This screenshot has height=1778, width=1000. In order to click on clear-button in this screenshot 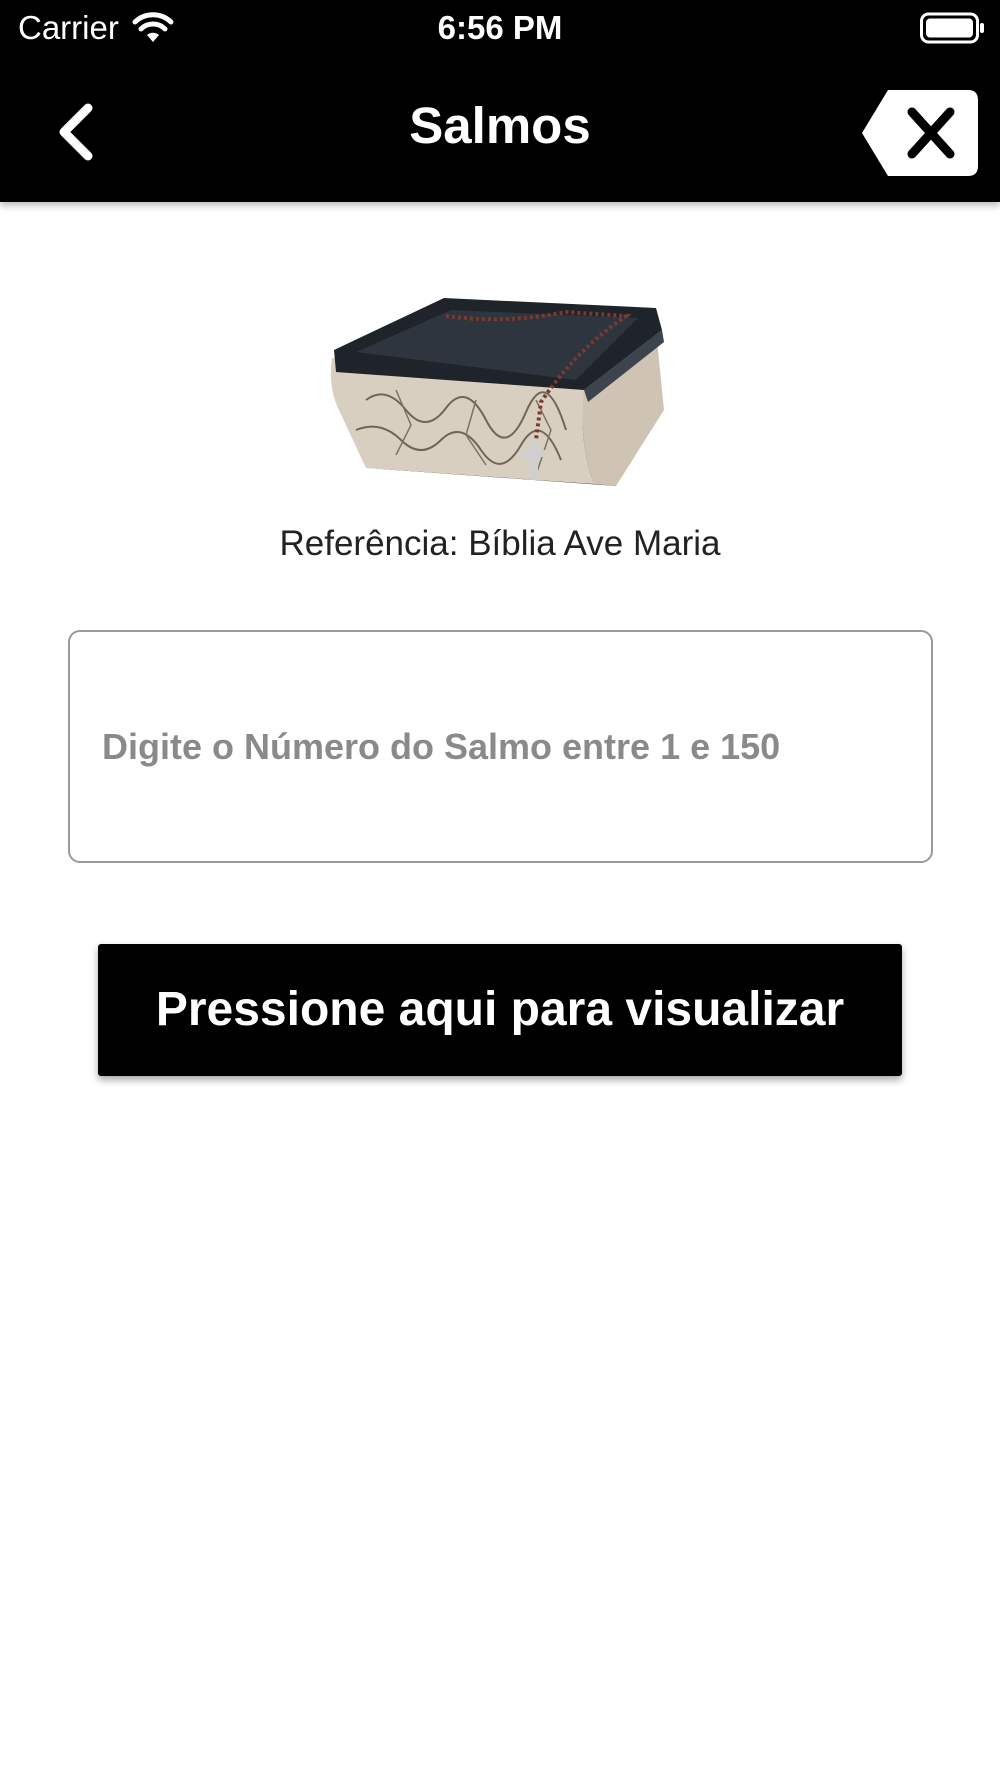, I will do `click(920, 133)`.